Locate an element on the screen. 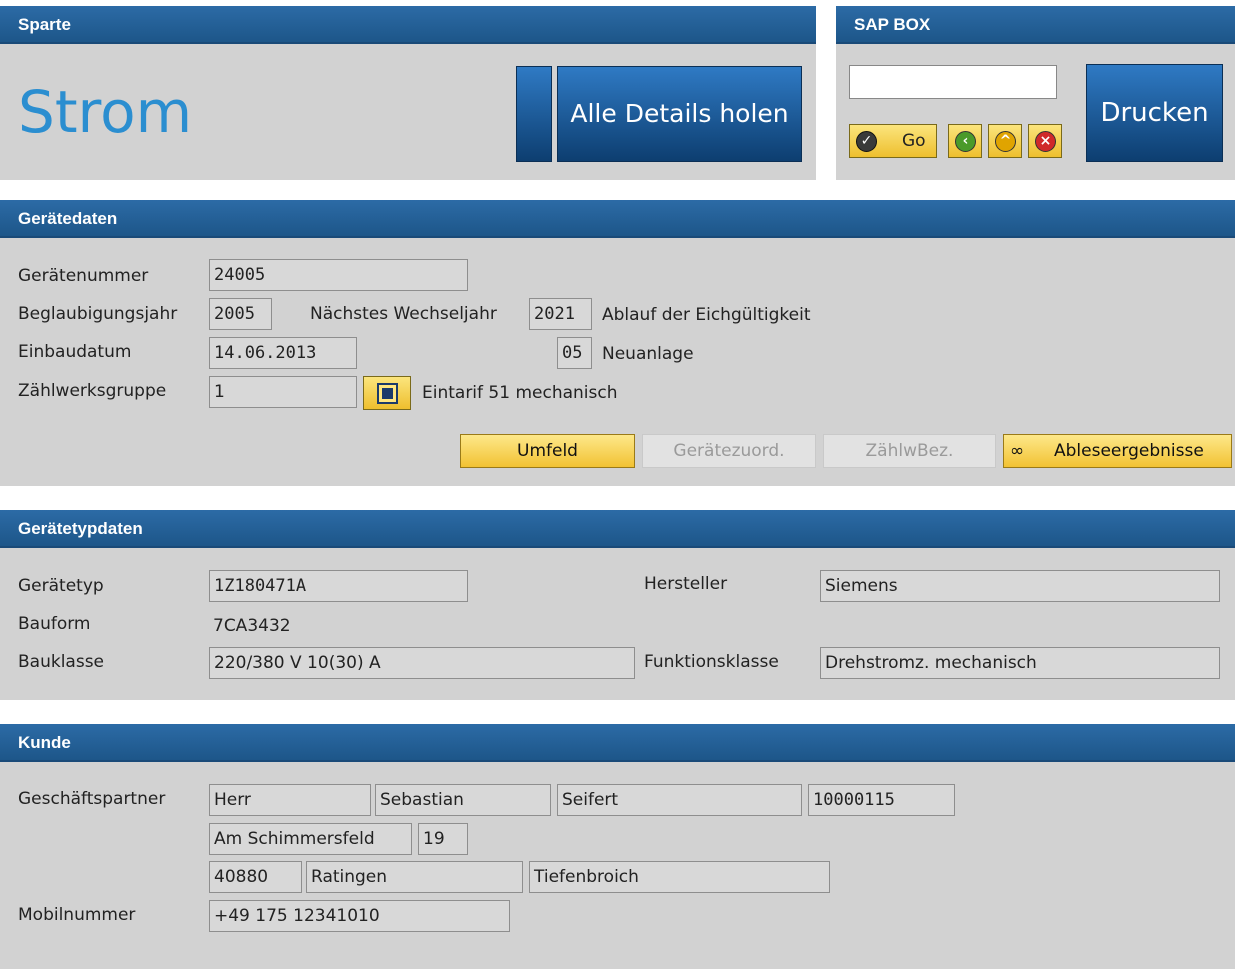  mobil-label: Mobilnummer is located at coordinates (77, 915).